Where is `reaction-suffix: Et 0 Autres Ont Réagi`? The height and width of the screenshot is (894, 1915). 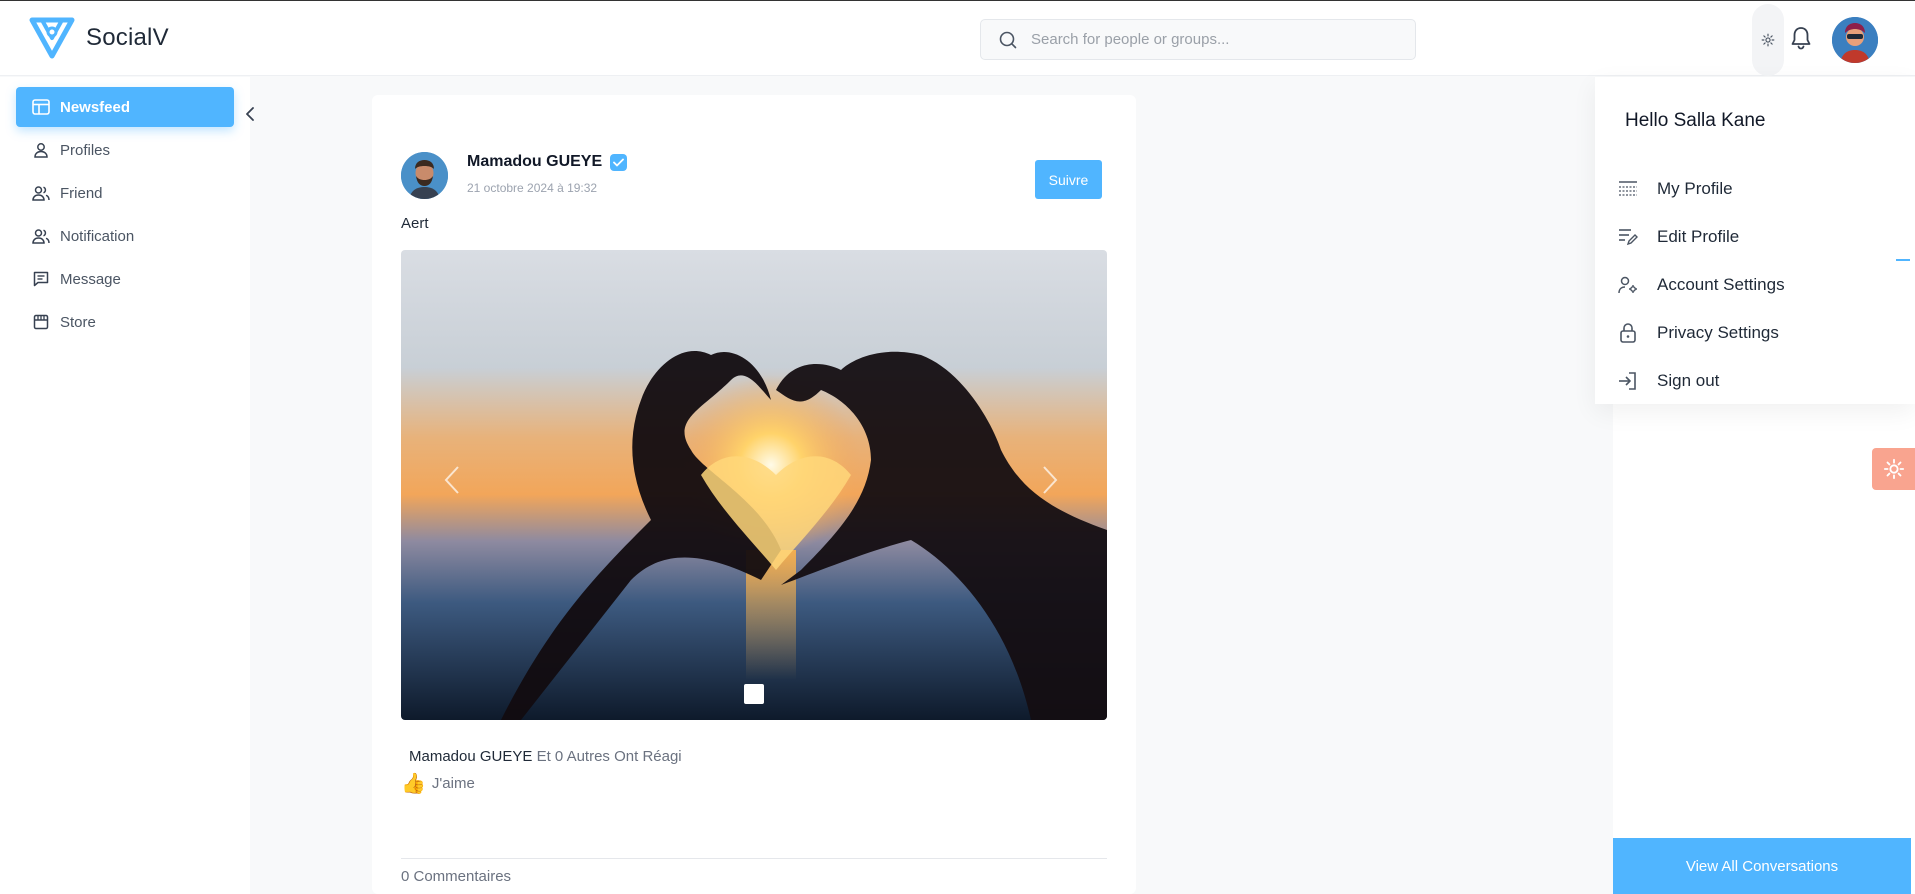
reaction-suffix: Et 0 Autres Ont Réagi is located at coordinates (609, 756).